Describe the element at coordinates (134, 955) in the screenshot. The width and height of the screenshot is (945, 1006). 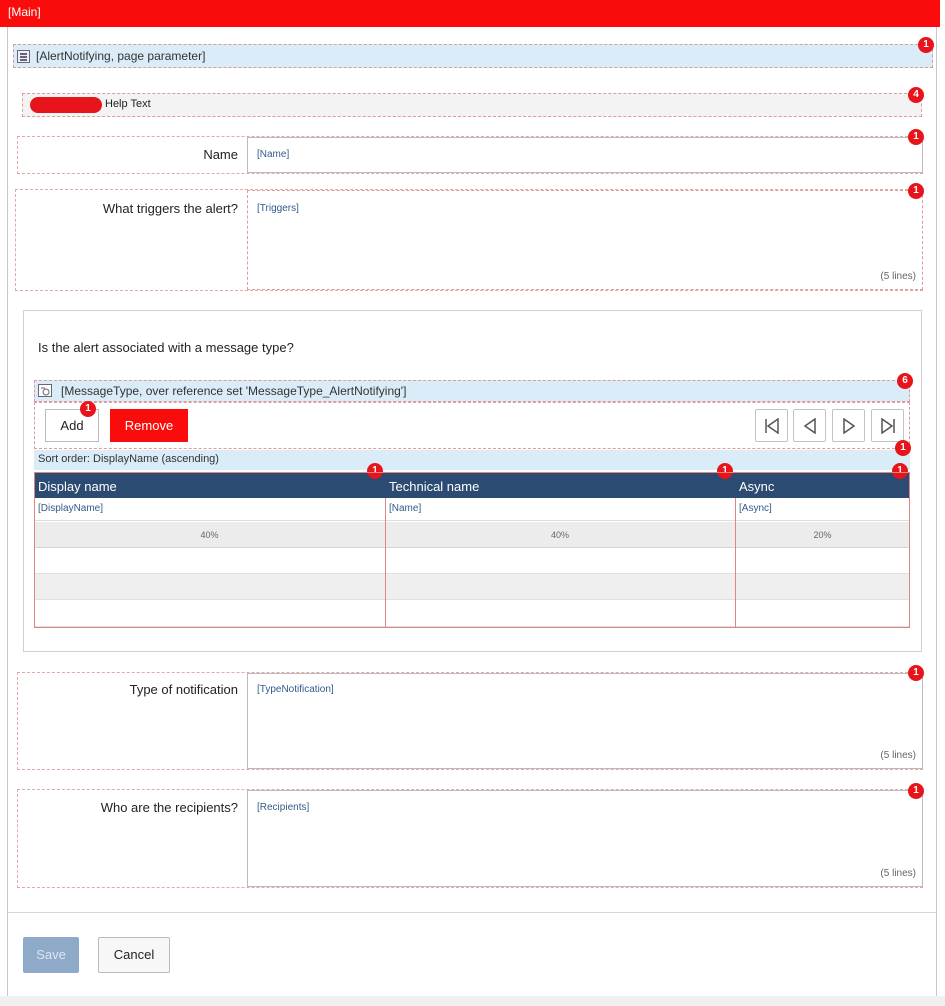
I see `cancel-button: Cancel` at that location.